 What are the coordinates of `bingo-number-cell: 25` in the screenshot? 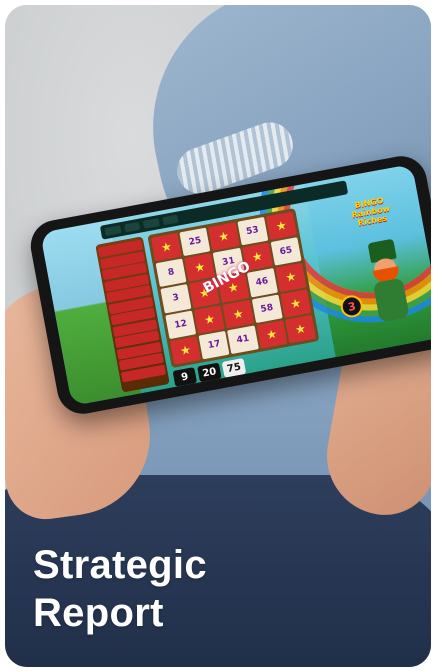 It's located at (195, 242).